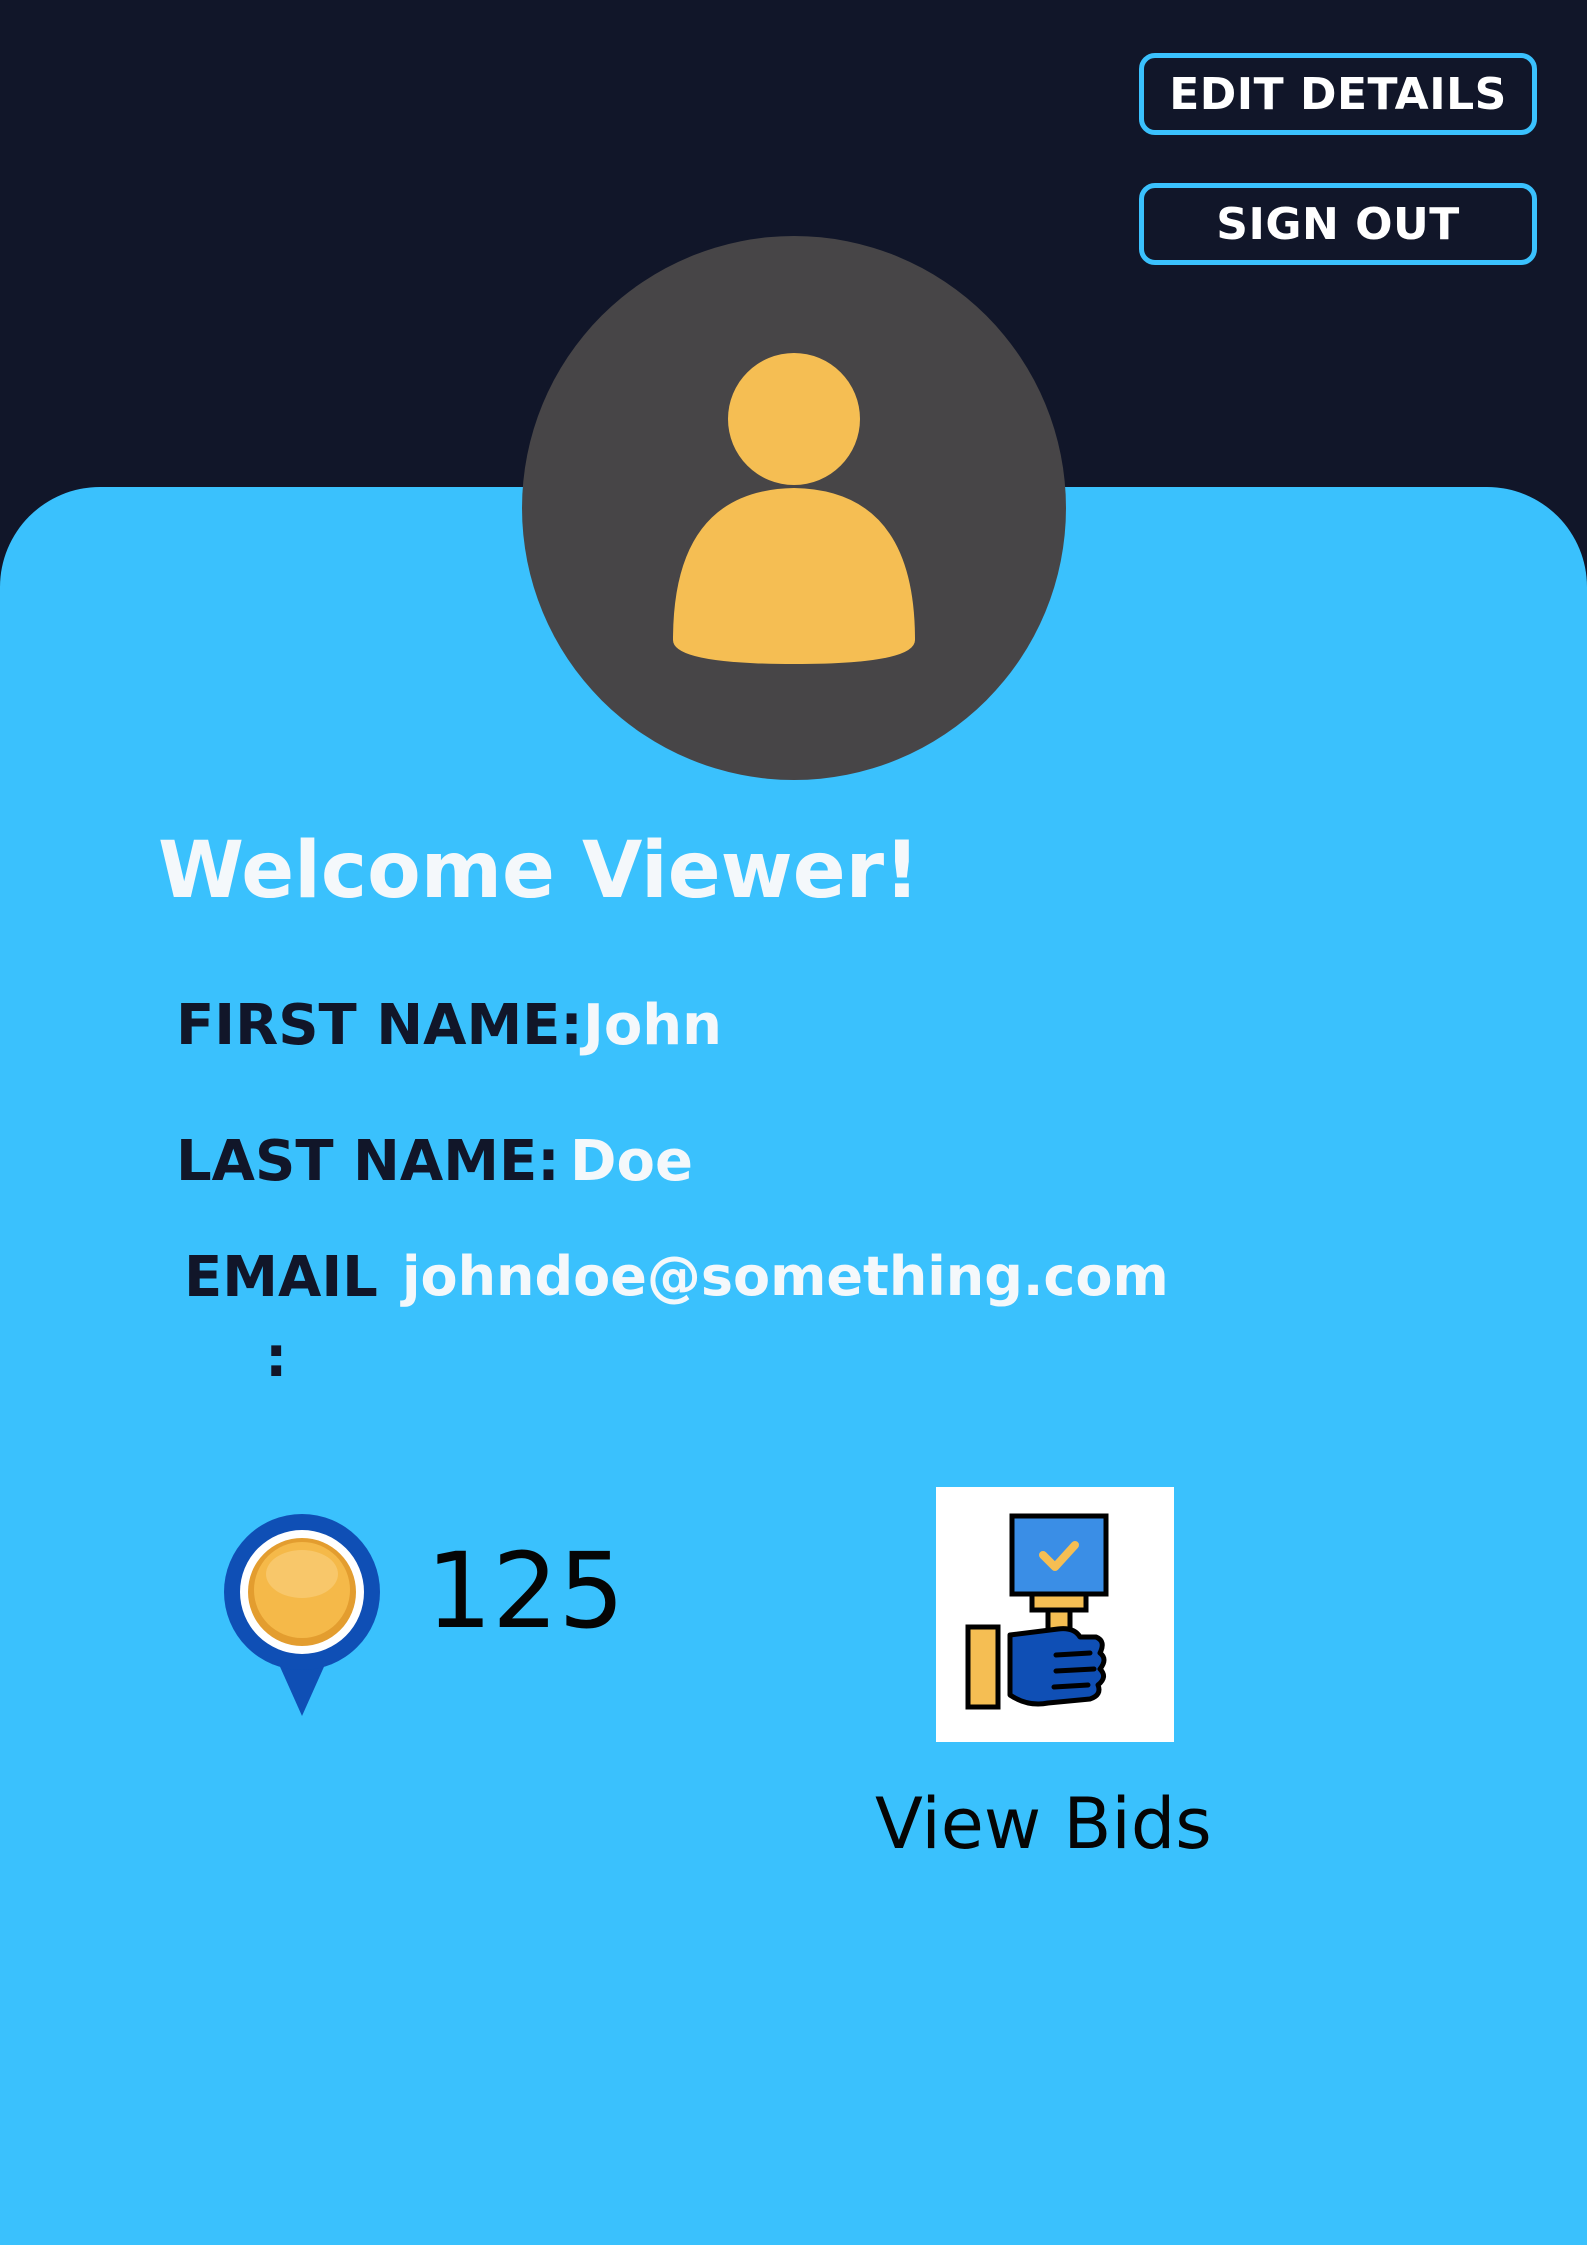 This screenshot has height=2245, width=1587. What do you see at coordinates (1043, 1824) in the screenshot?
I see `view-bids-label: View Bids` at bounding box center [1043, 1824].